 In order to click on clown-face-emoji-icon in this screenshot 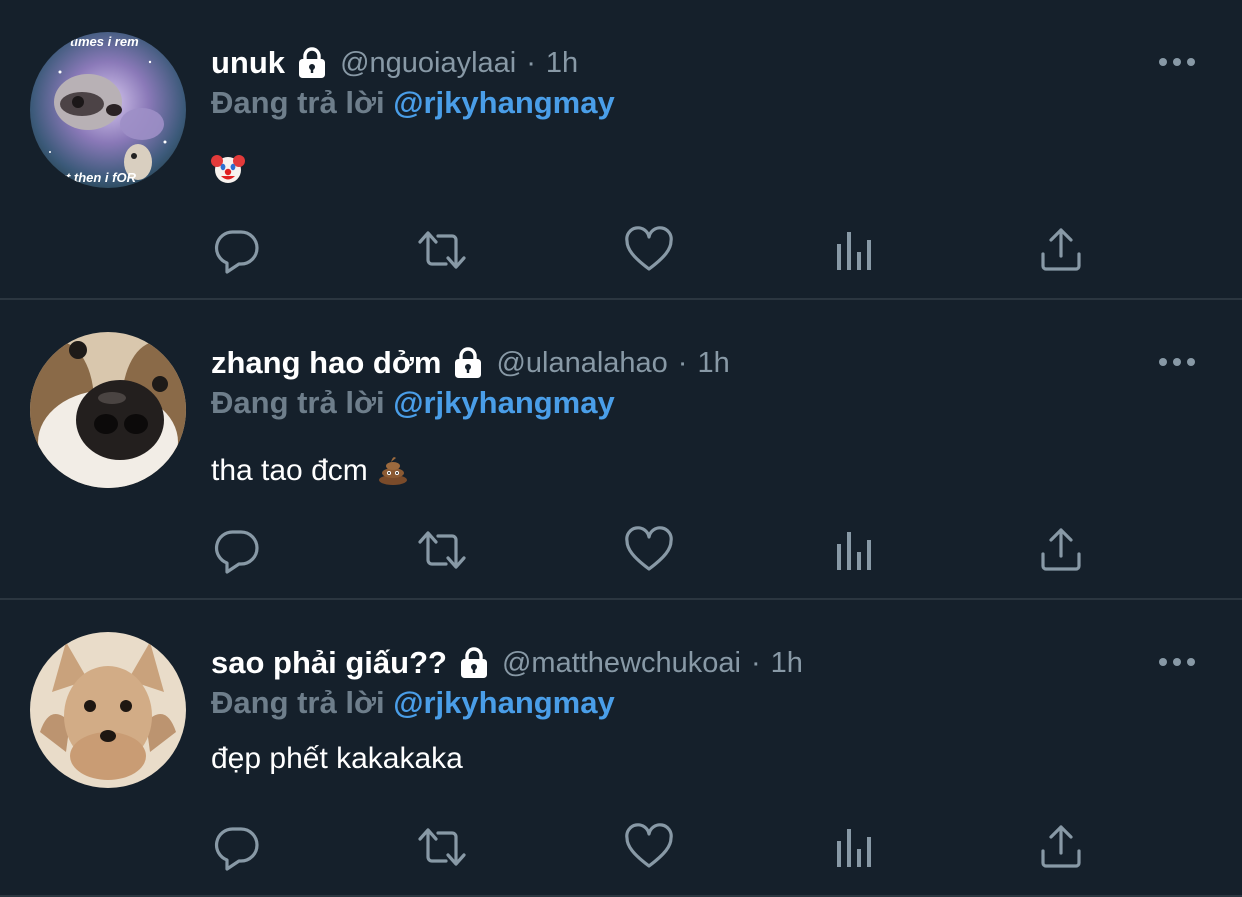, I will do `click(228, 173)`.